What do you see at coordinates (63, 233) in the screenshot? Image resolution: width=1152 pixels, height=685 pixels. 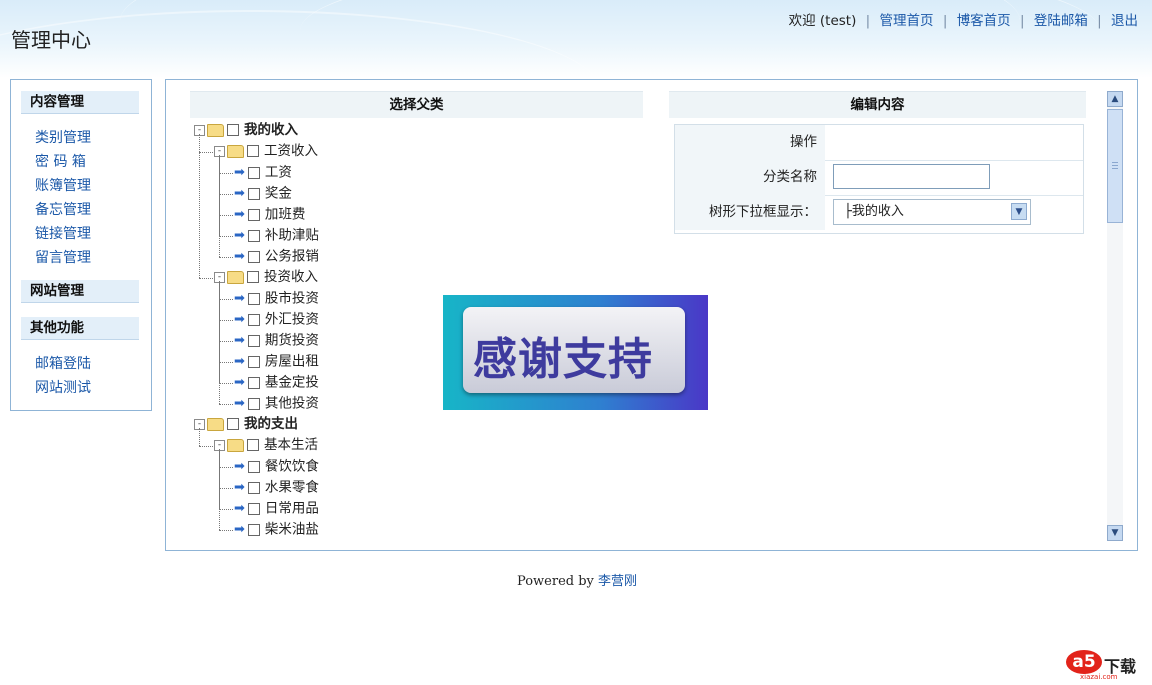 I see `sidebar-item-links: 链接管理` at bounding box center [63, 233].